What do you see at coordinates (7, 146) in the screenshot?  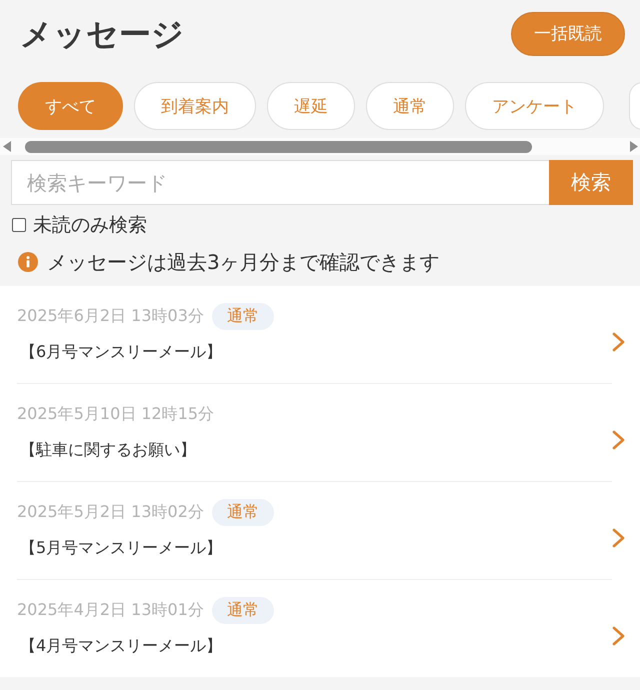 I see `scroll-left-icon` at bounding box center [7, 146].